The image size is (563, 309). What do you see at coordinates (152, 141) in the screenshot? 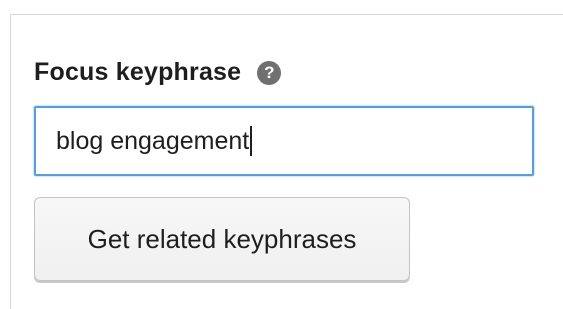
I see `focus-keyphrase-input-value: blog engagement` at bounding box center [152, 141].